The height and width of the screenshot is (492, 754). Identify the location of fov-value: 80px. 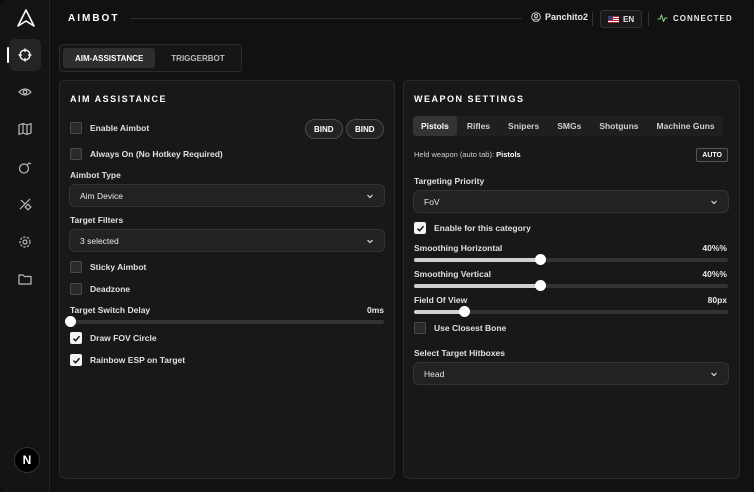
(717, 300).